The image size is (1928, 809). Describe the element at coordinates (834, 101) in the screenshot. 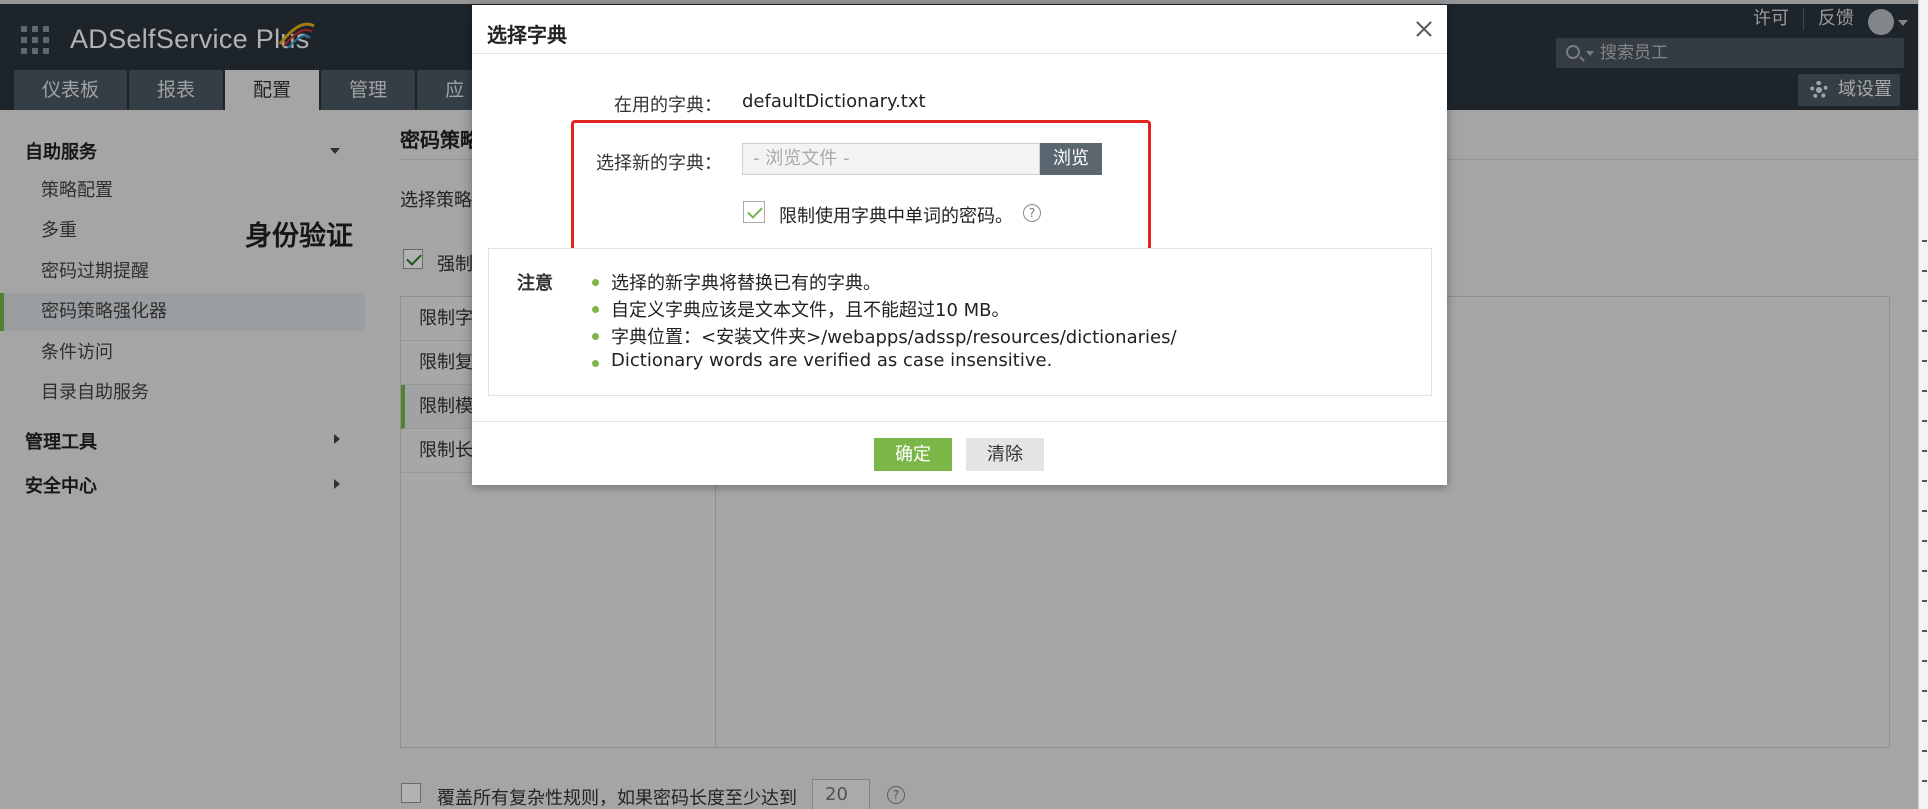

I see `current-dictionary-value: defaultDictionary.txt` at that location.